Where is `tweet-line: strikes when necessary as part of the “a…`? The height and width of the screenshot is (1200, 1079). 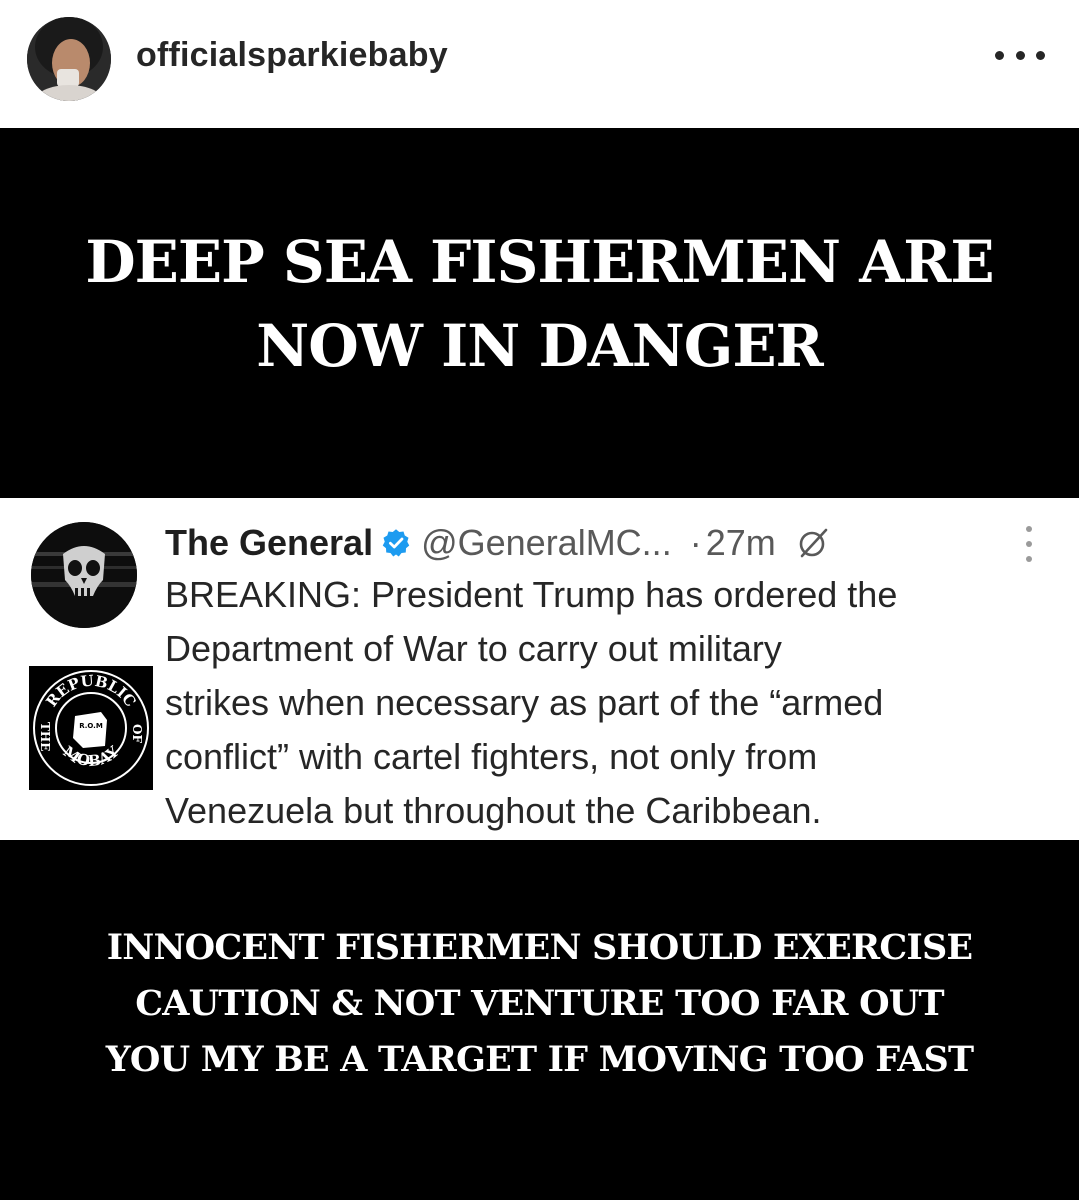
tweet-line: strikes when necessary as part of the “a… is located at coordinates (524, 702).